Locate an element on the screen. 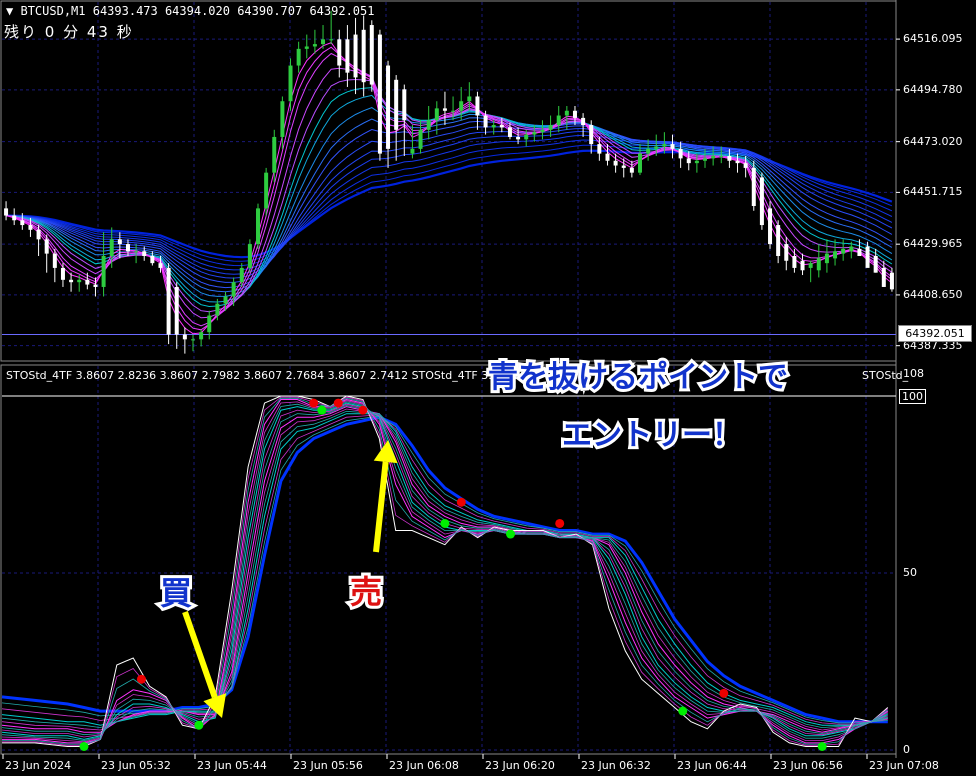  bar-countdown: 残り 0 分 43 秒 is located at coordinates (69, 32).